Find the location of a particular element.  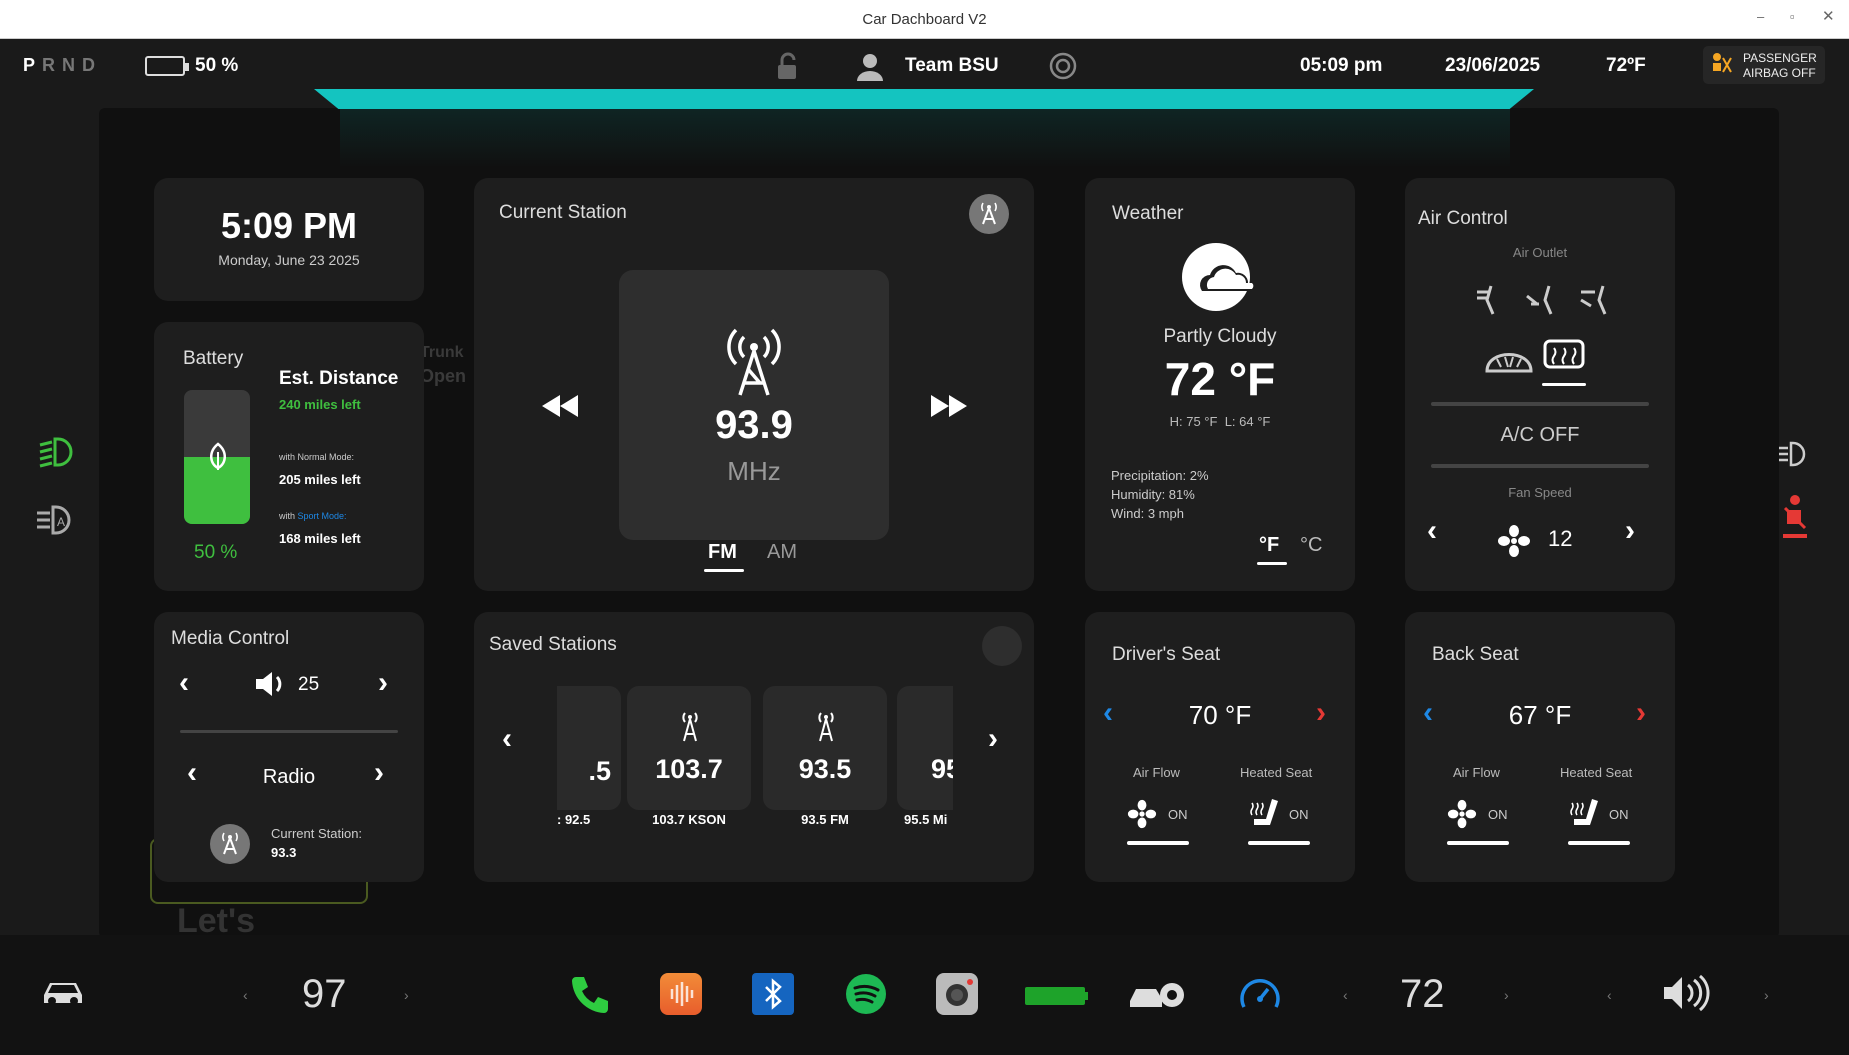

band-fm-tab: FM is located at coordinates (722, 552).